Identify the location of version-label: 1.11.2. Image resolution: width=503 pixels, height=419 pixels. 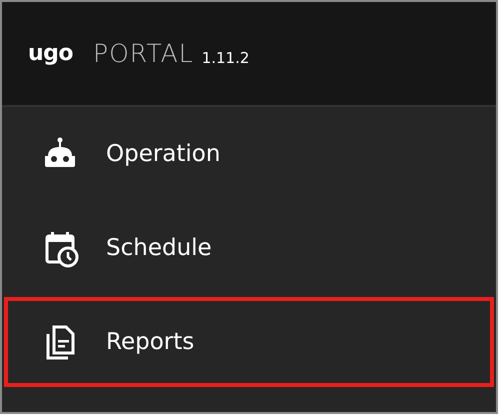
(226, 59).